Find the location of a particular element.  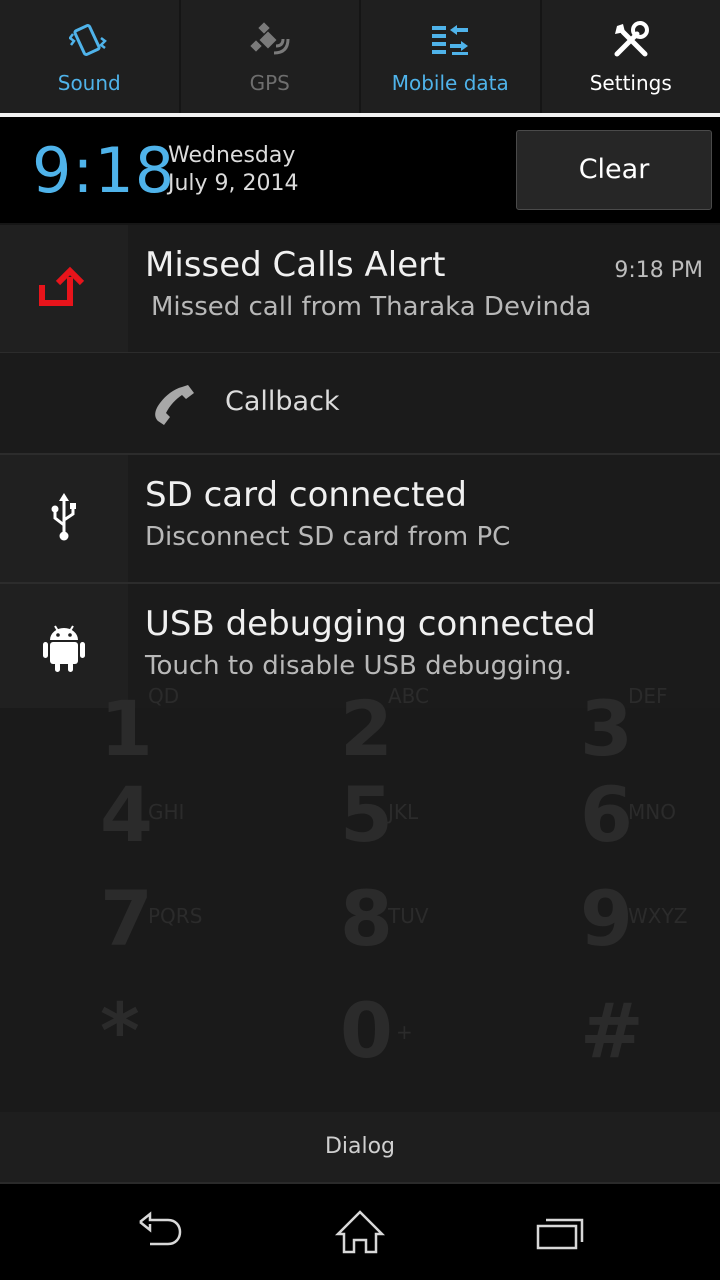

qs-tile-settings: Settings is located at coordinates (631, 56).